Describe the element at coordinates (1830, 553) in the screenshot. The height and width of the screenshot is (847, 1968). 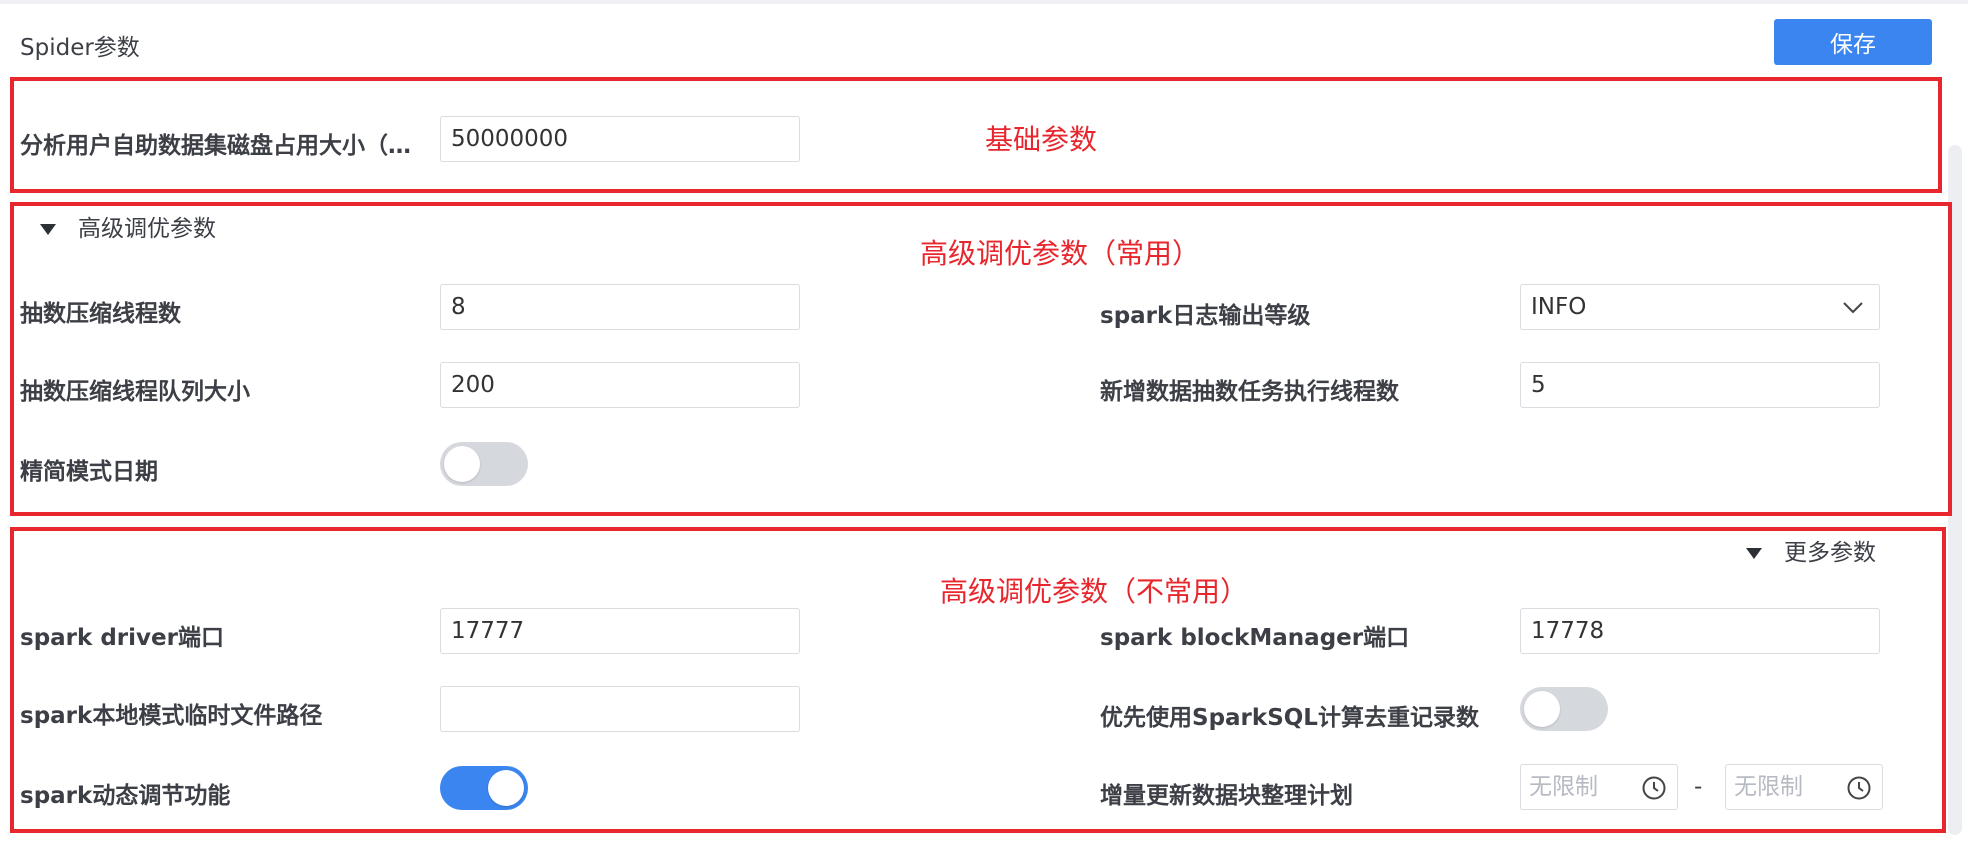
I see `more-params-label: 更多参数` at that location.